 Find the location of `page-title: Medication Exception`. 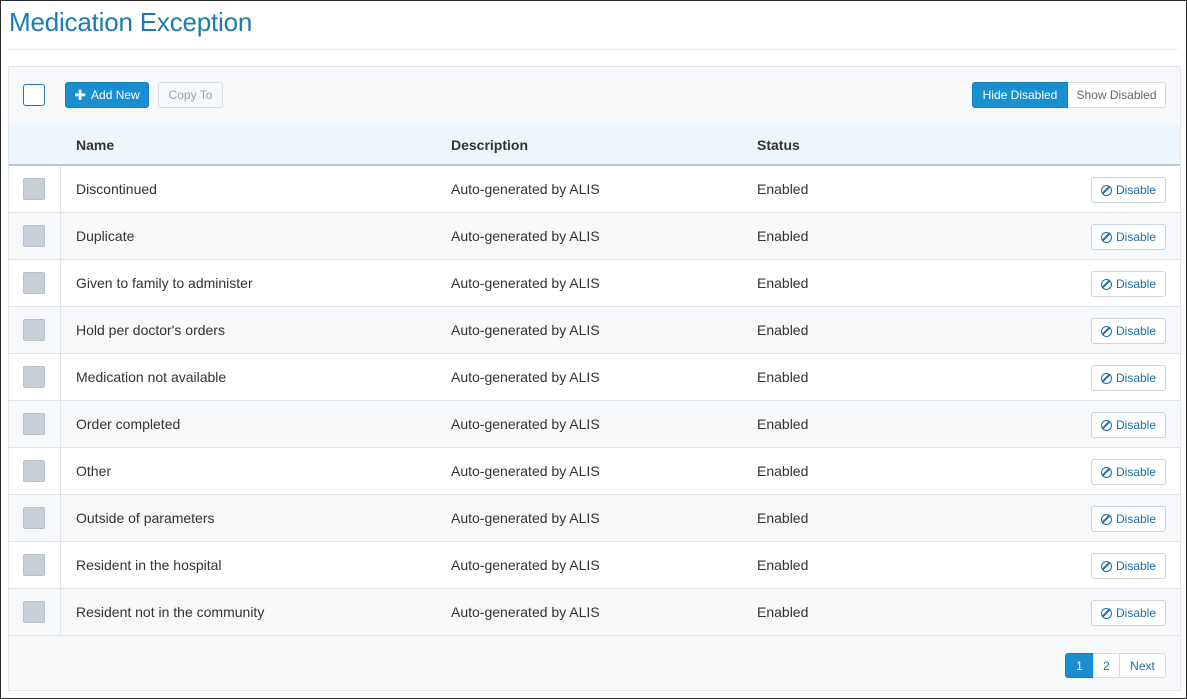

page-title: Medication Exception is located at coordinates (131, 22).